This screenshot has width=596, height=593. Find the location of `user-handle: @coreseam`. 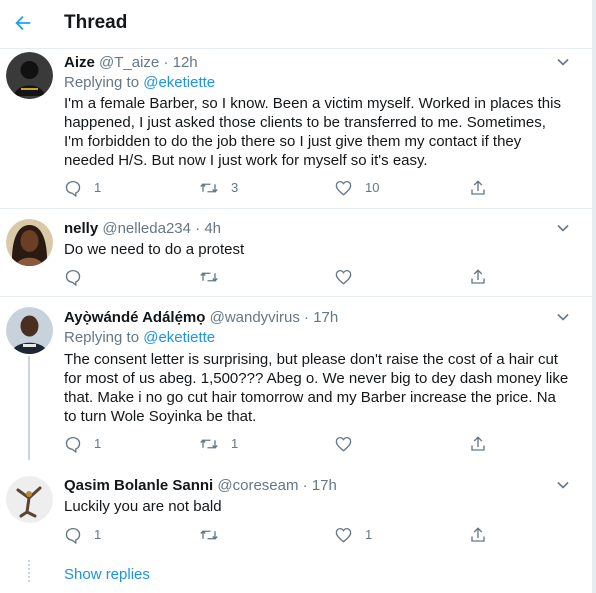

user-handle: @coreseam is located at coordinates (257, 485).